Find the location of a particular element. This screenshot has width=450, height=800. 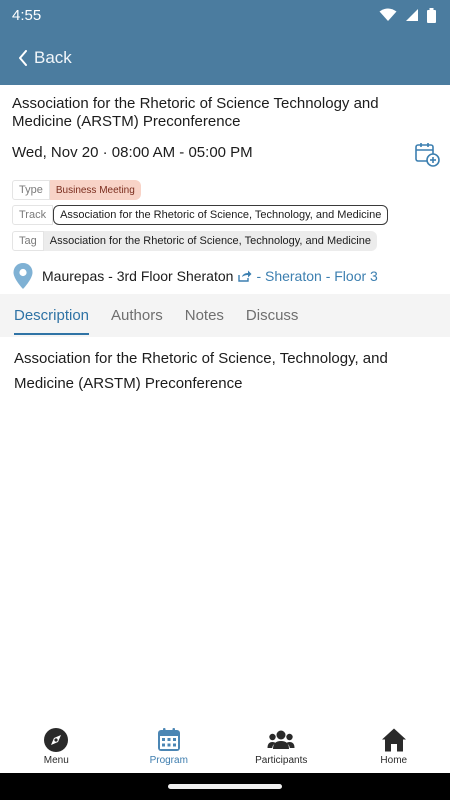

back-button: Back is located at coordinates (45, 58).